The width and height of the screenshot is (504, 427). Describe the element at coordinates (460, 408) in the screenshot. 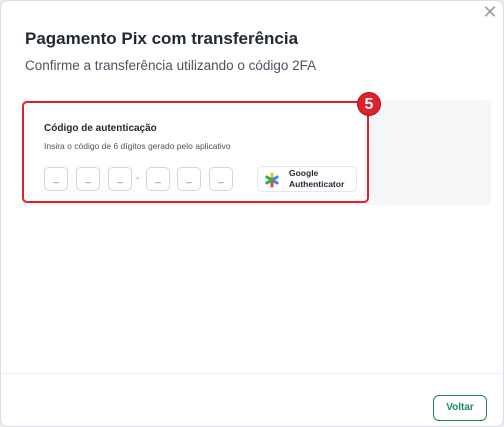

I see `back-button: Voltar` at that location.